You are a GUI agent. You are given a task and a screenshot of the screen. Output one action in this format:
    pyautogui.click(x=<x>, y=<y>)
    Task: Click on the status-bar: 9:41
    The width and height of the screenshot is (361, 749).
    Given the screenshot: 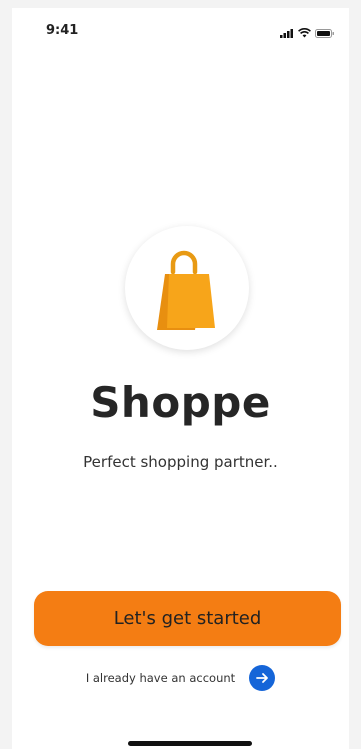 What is the action you would take?
    pyautogui.click(x=180, y=30)
    